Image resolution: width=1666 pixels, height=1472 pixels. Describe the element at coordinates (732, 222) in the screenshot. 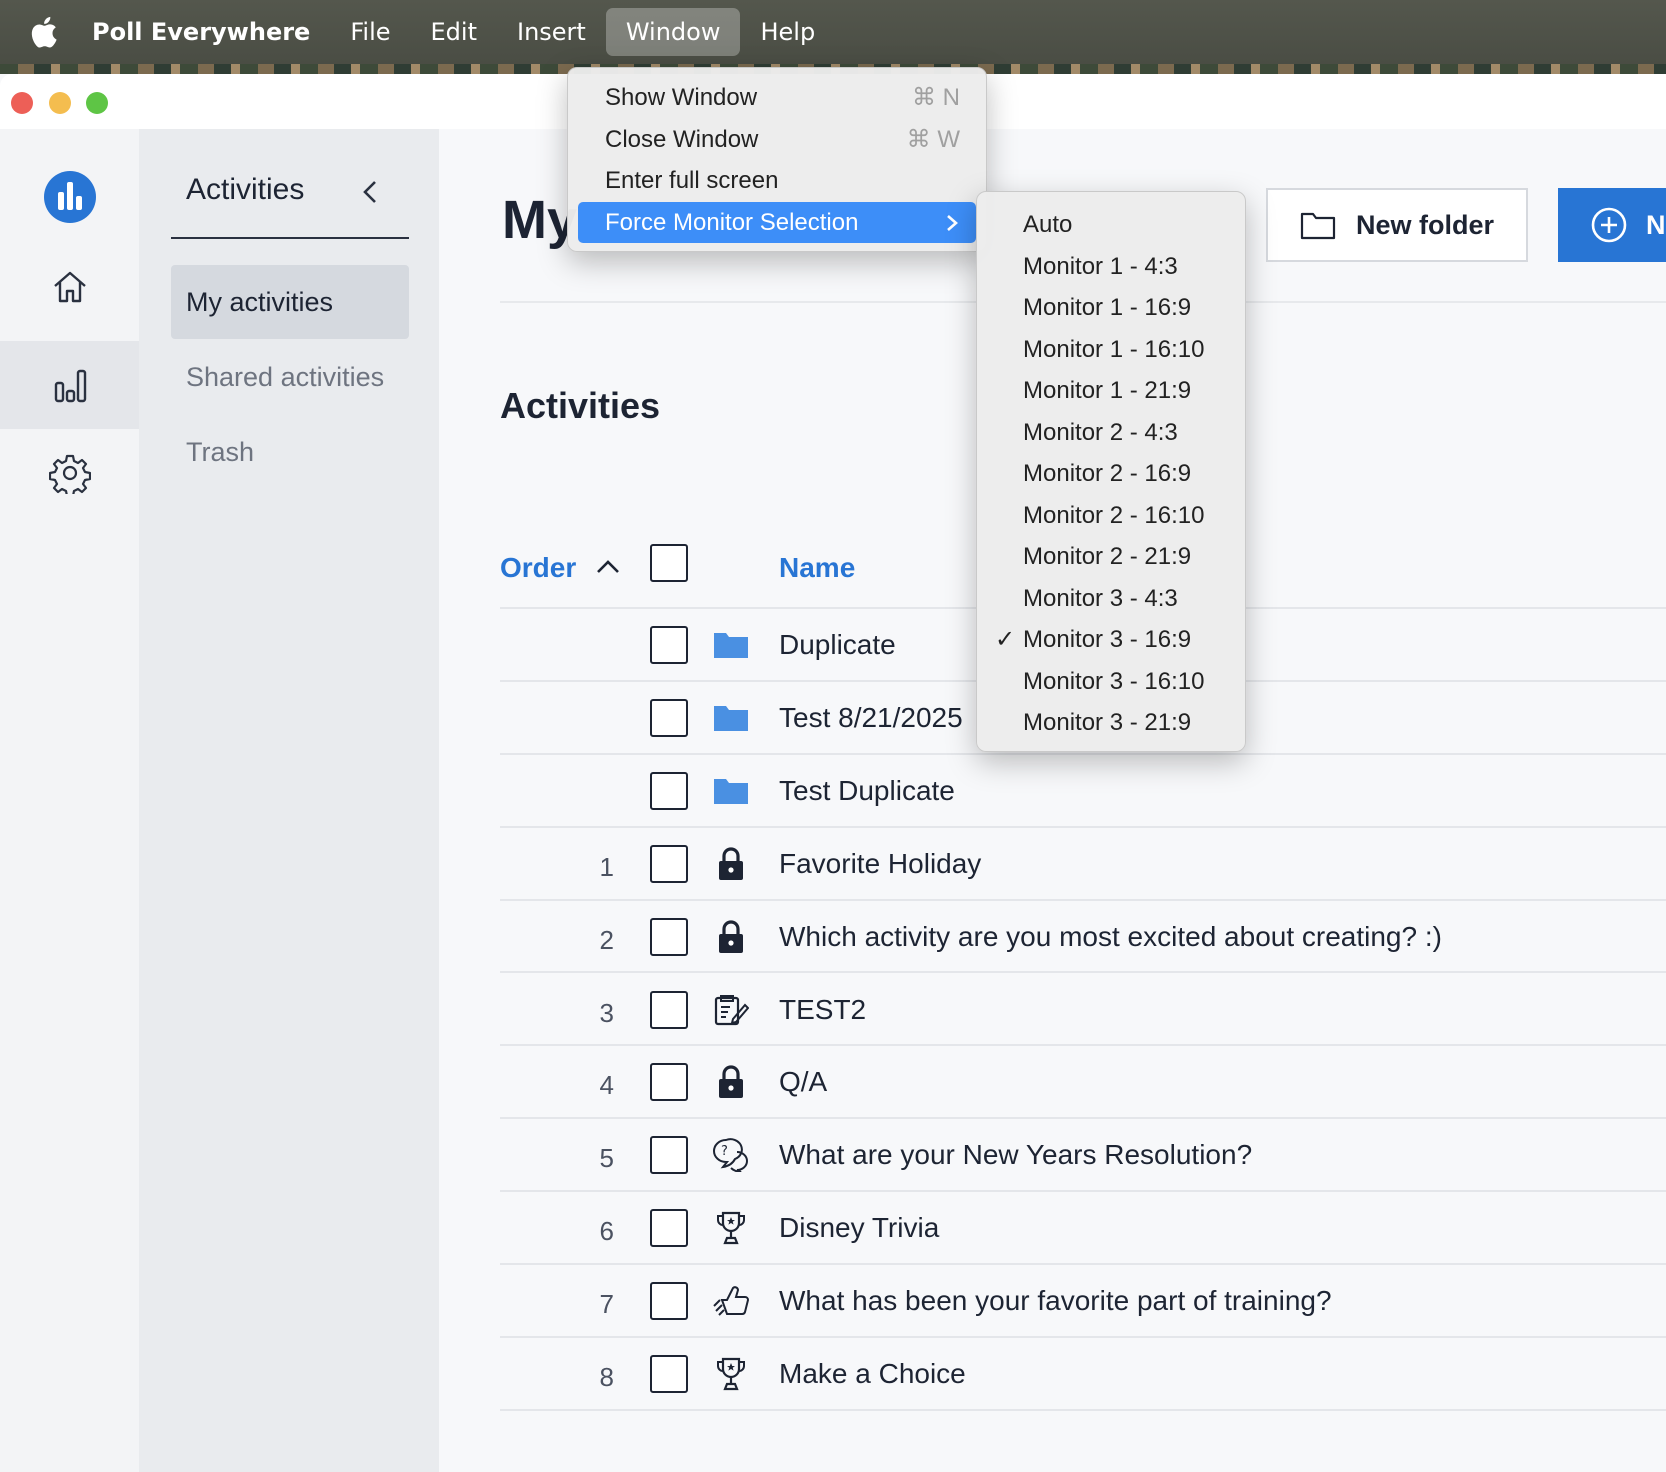

I see `menu-item-label: Force Monitor Selection` at that location.